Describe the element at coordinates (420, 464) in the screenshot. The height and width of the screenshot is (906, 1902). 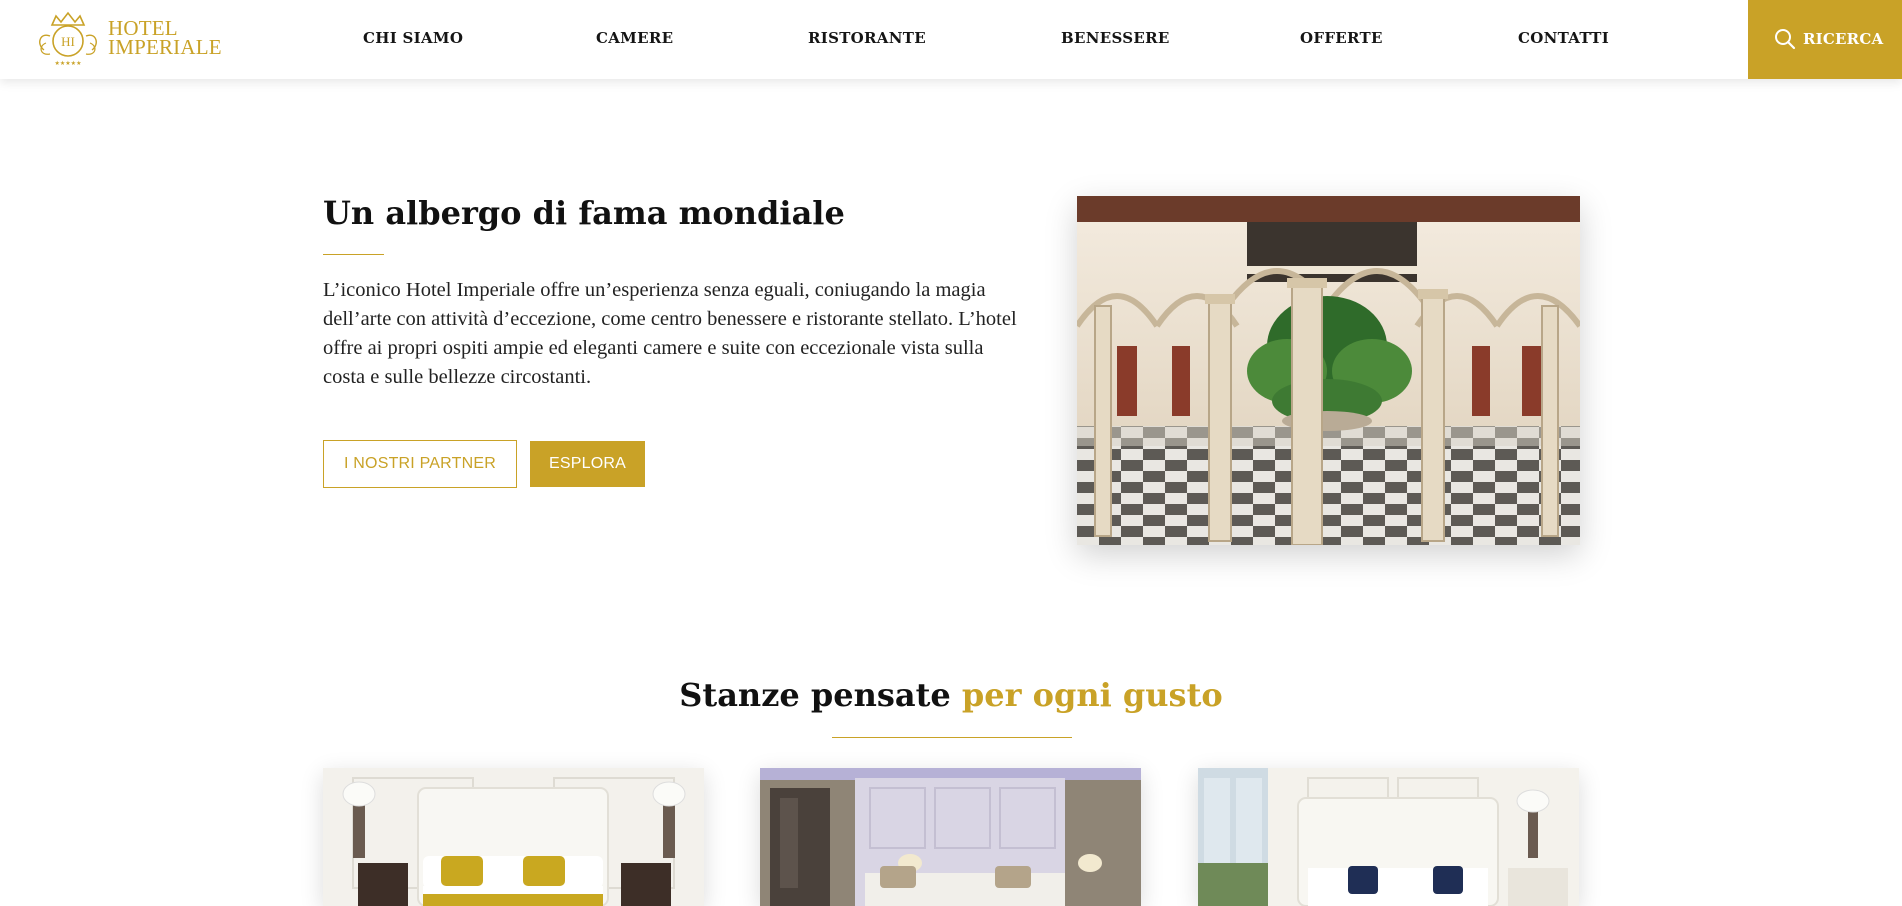
I see `partners-button: I NOSTRI PARTNER` at that location.